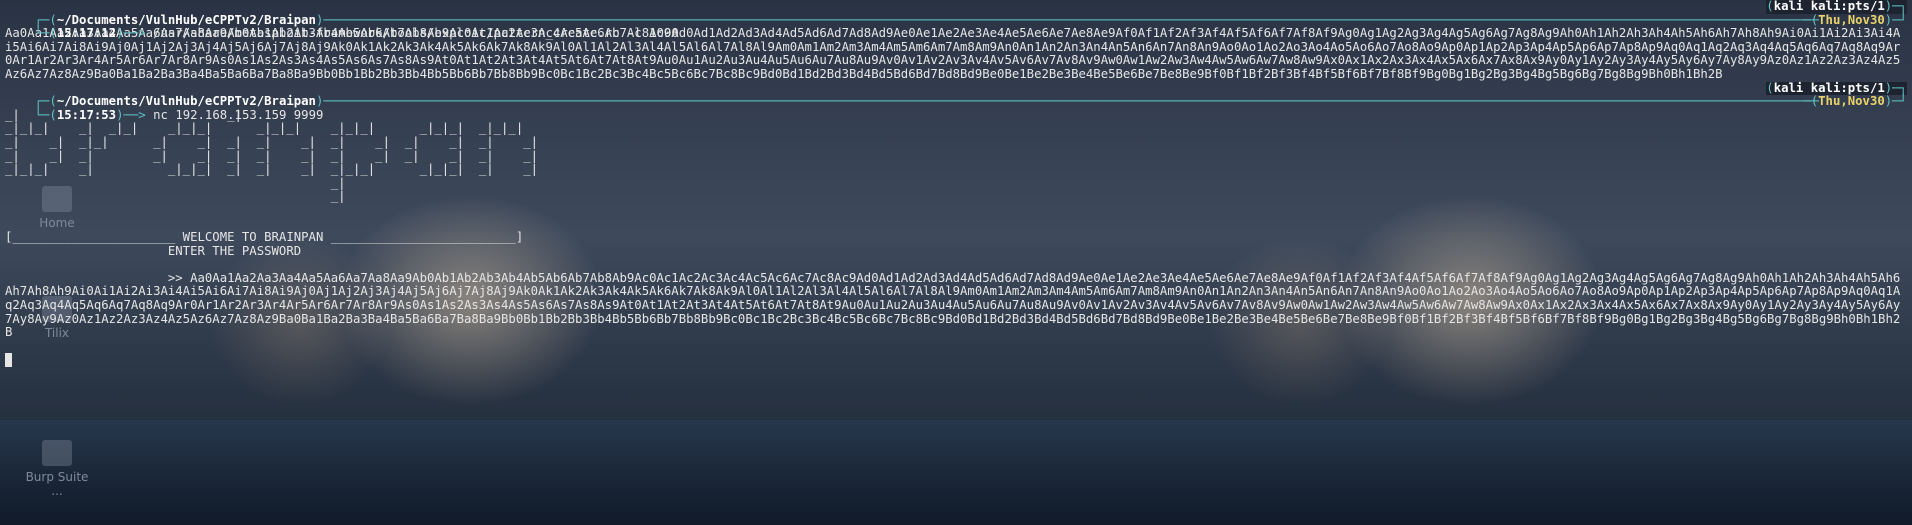 This screenshot has width=1912, height=525. Describe the element at coordinates (86, 114) in the screenshot. I see `prompt-time: 15:17:53` at that location.